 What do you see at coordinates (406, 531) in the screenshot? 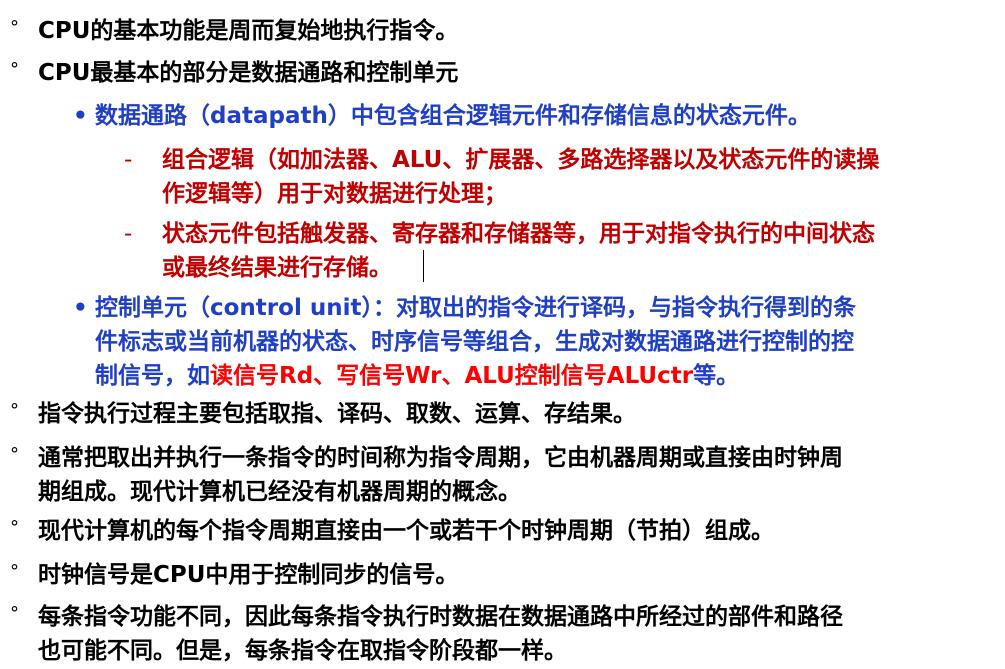
I see `item-line: 现代计算机的每个指令周期直接由一个或若干个时钟周期（节拍）组成。` at bounding box center [406, 531].